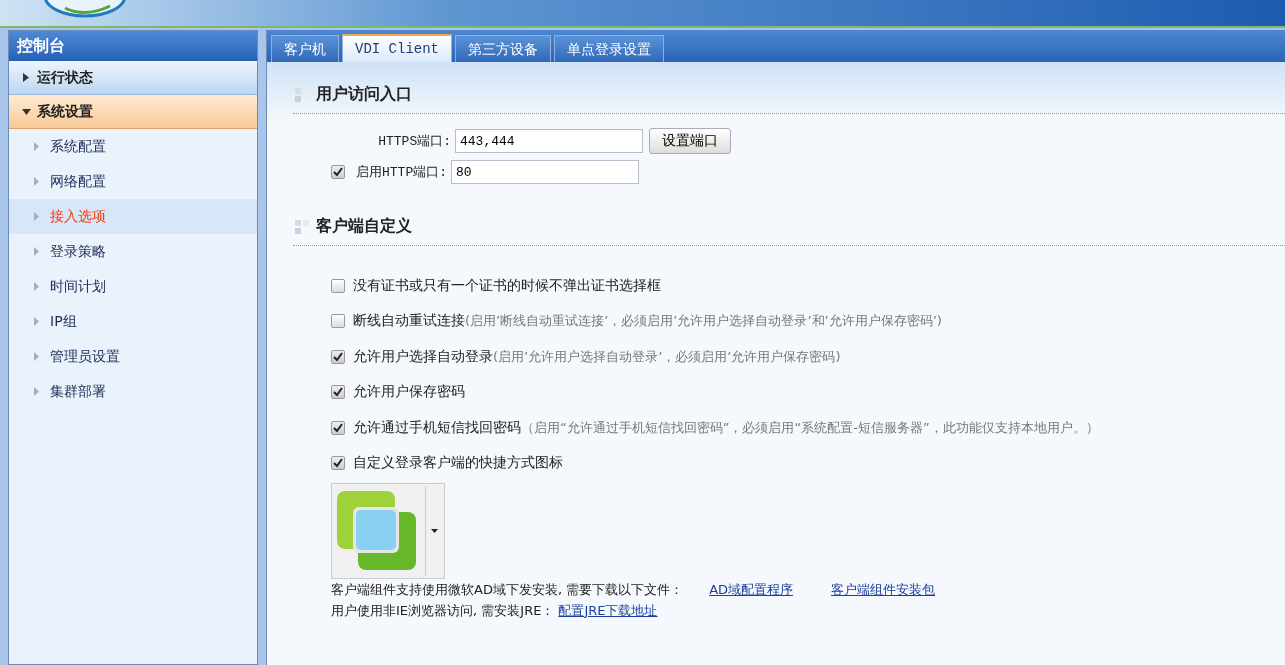  Describe the element at coordinates (397, 48) in the screenshot. I see `tab: VDI Client` at that location.